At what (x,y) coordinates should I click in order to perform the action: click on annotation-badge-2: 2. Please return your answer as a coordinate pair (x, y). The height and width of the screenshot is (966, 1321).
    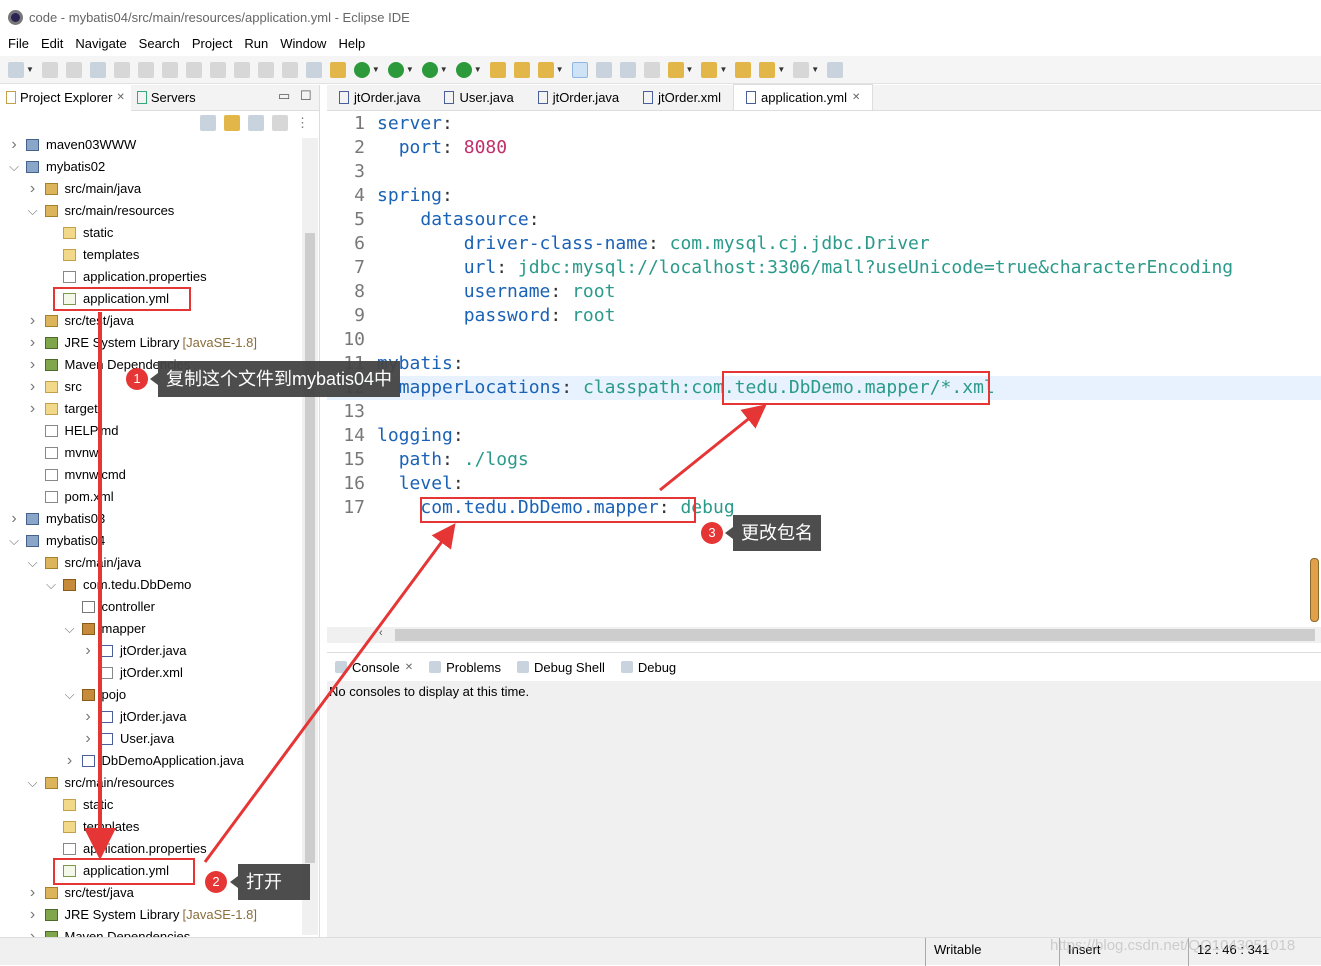
    Looking at the image, I should click on (216, 882).